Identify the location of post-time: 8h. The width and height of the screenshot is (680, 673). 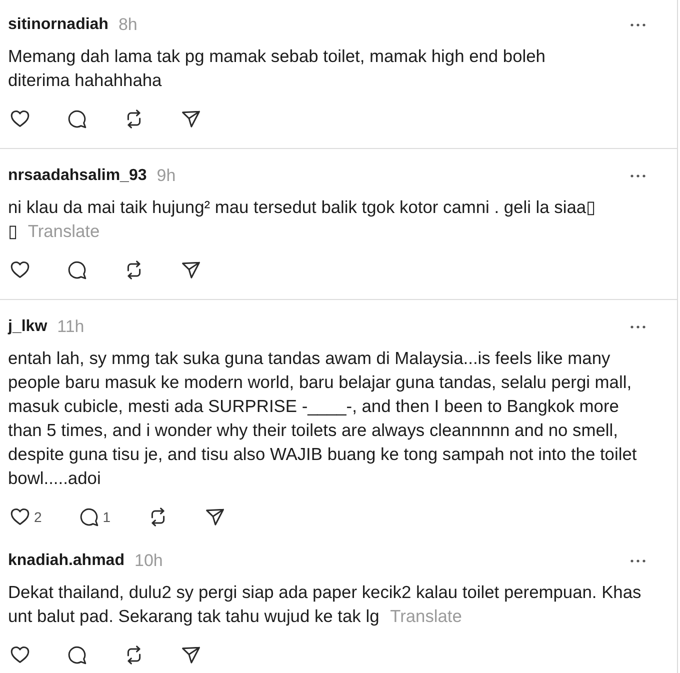
(128, 25).